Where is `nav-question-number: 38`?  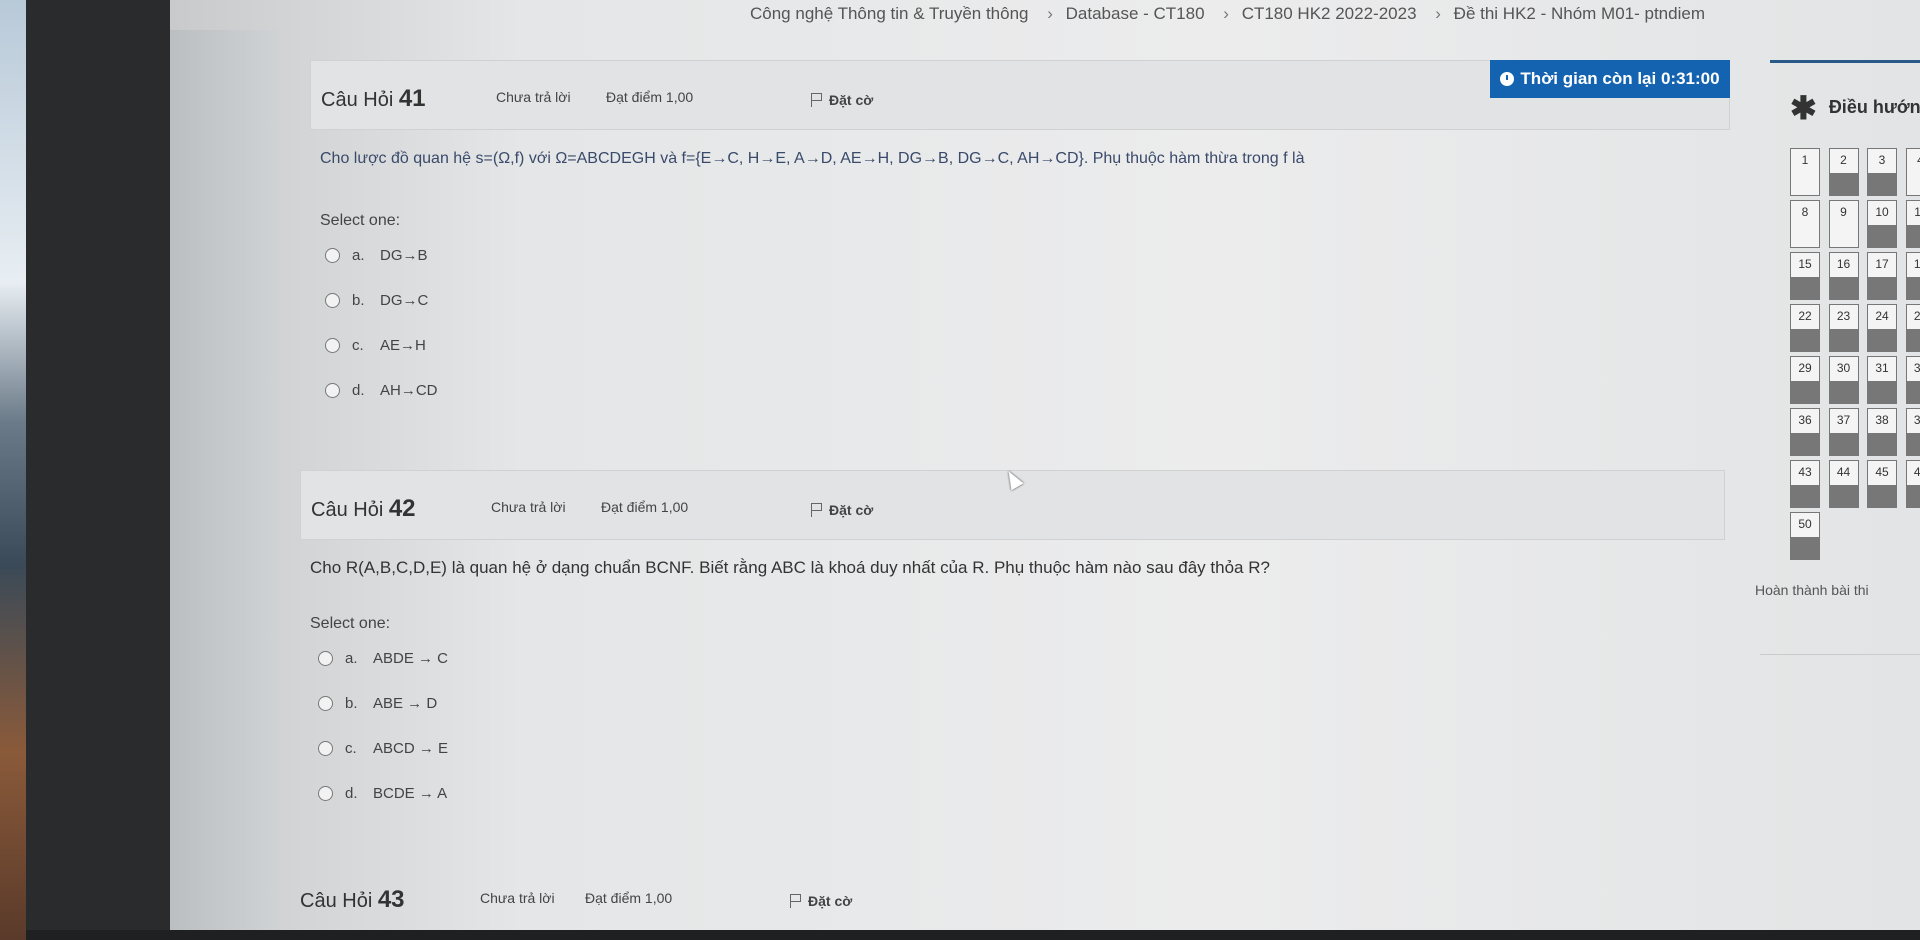 nav-question-number: 38 is located at coordinates (1882, 420).